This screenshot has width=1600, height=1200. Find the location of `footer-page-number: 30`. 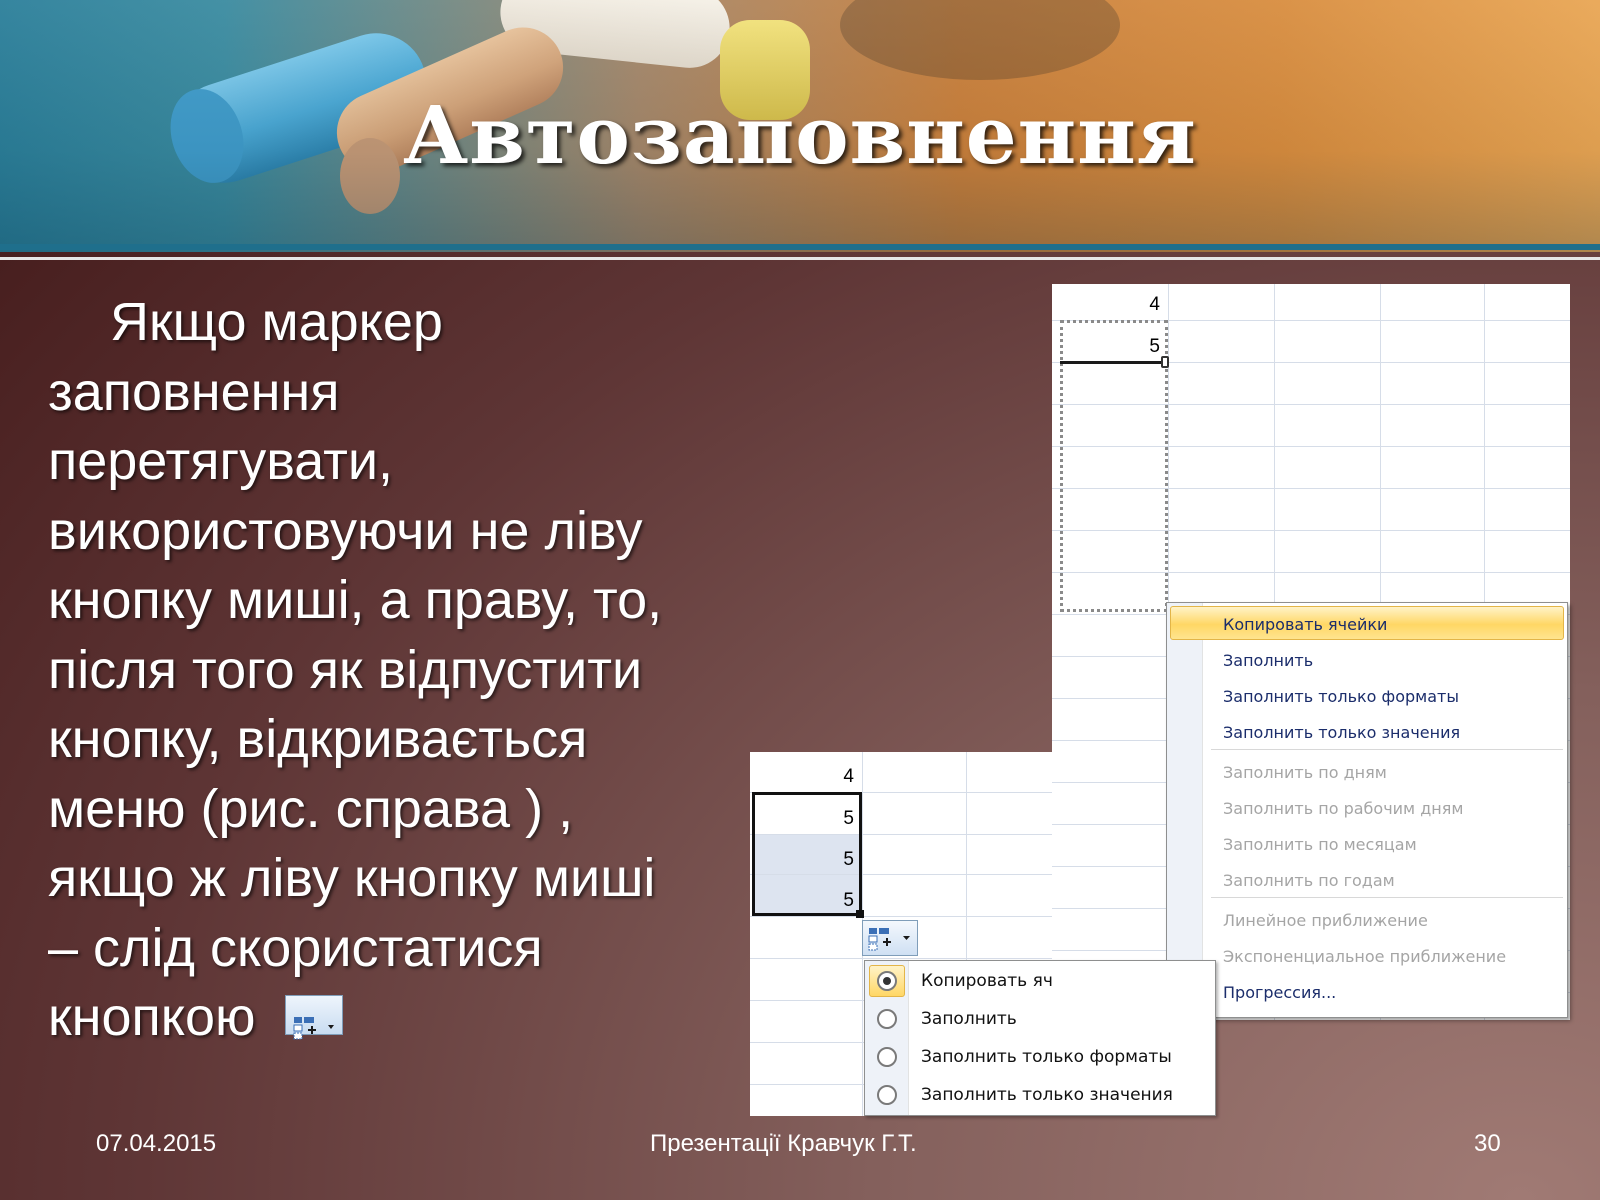

footer-page-number: 30 is located at coordinates (1487, 1143).